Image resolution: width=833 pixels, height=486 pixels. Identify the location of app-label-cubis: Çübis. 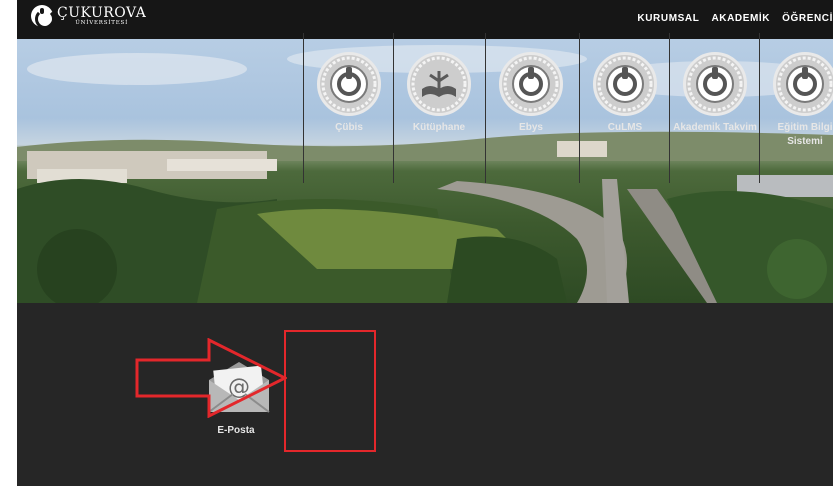
(349, 127).